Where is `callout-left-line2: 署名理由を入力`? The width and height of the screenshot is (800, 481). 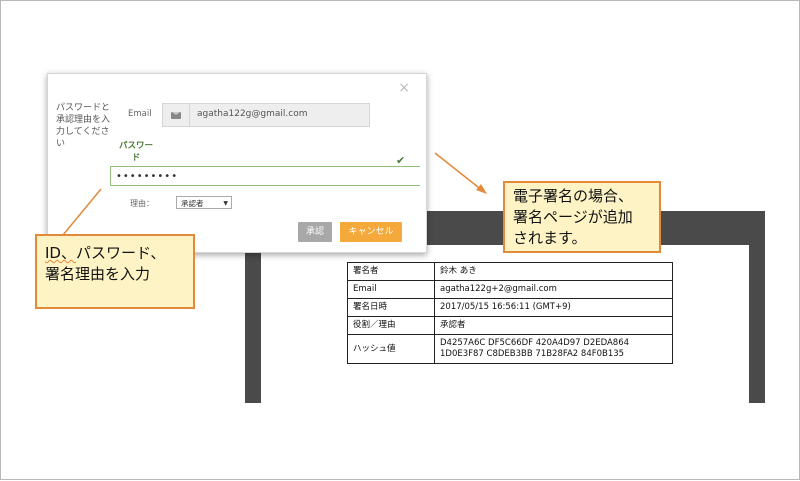
callout-left-line2: 署名理由を入力 is located at coordinates (98, 274).